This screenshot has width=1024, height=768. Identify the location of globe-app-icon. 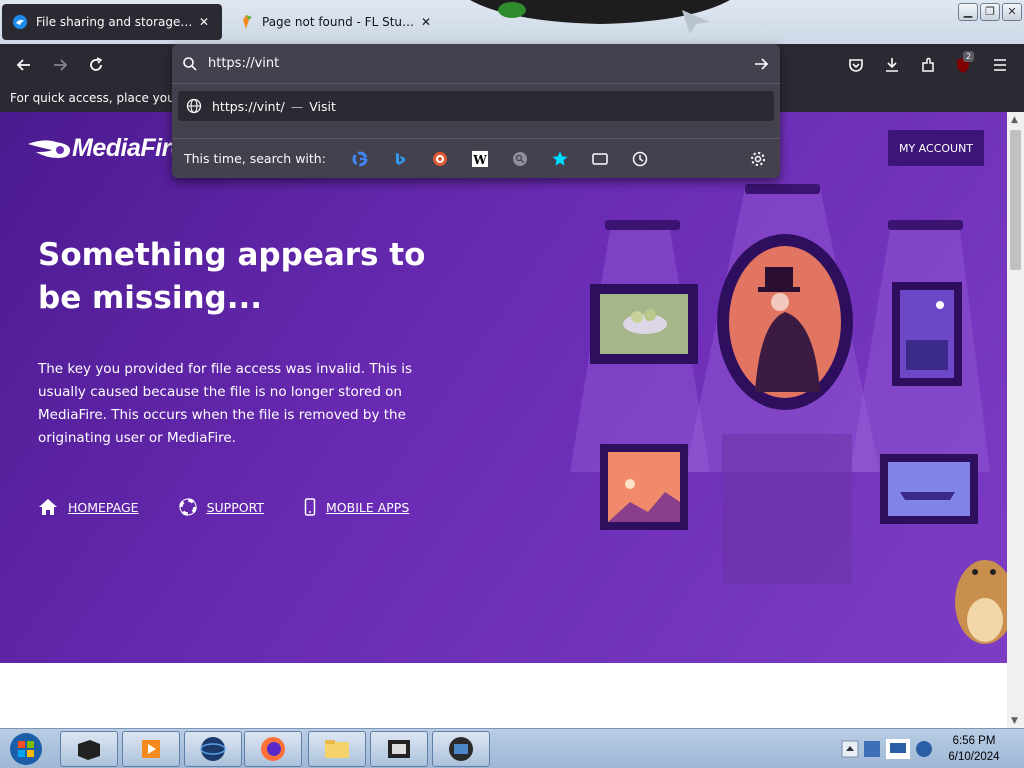
(213, 749).